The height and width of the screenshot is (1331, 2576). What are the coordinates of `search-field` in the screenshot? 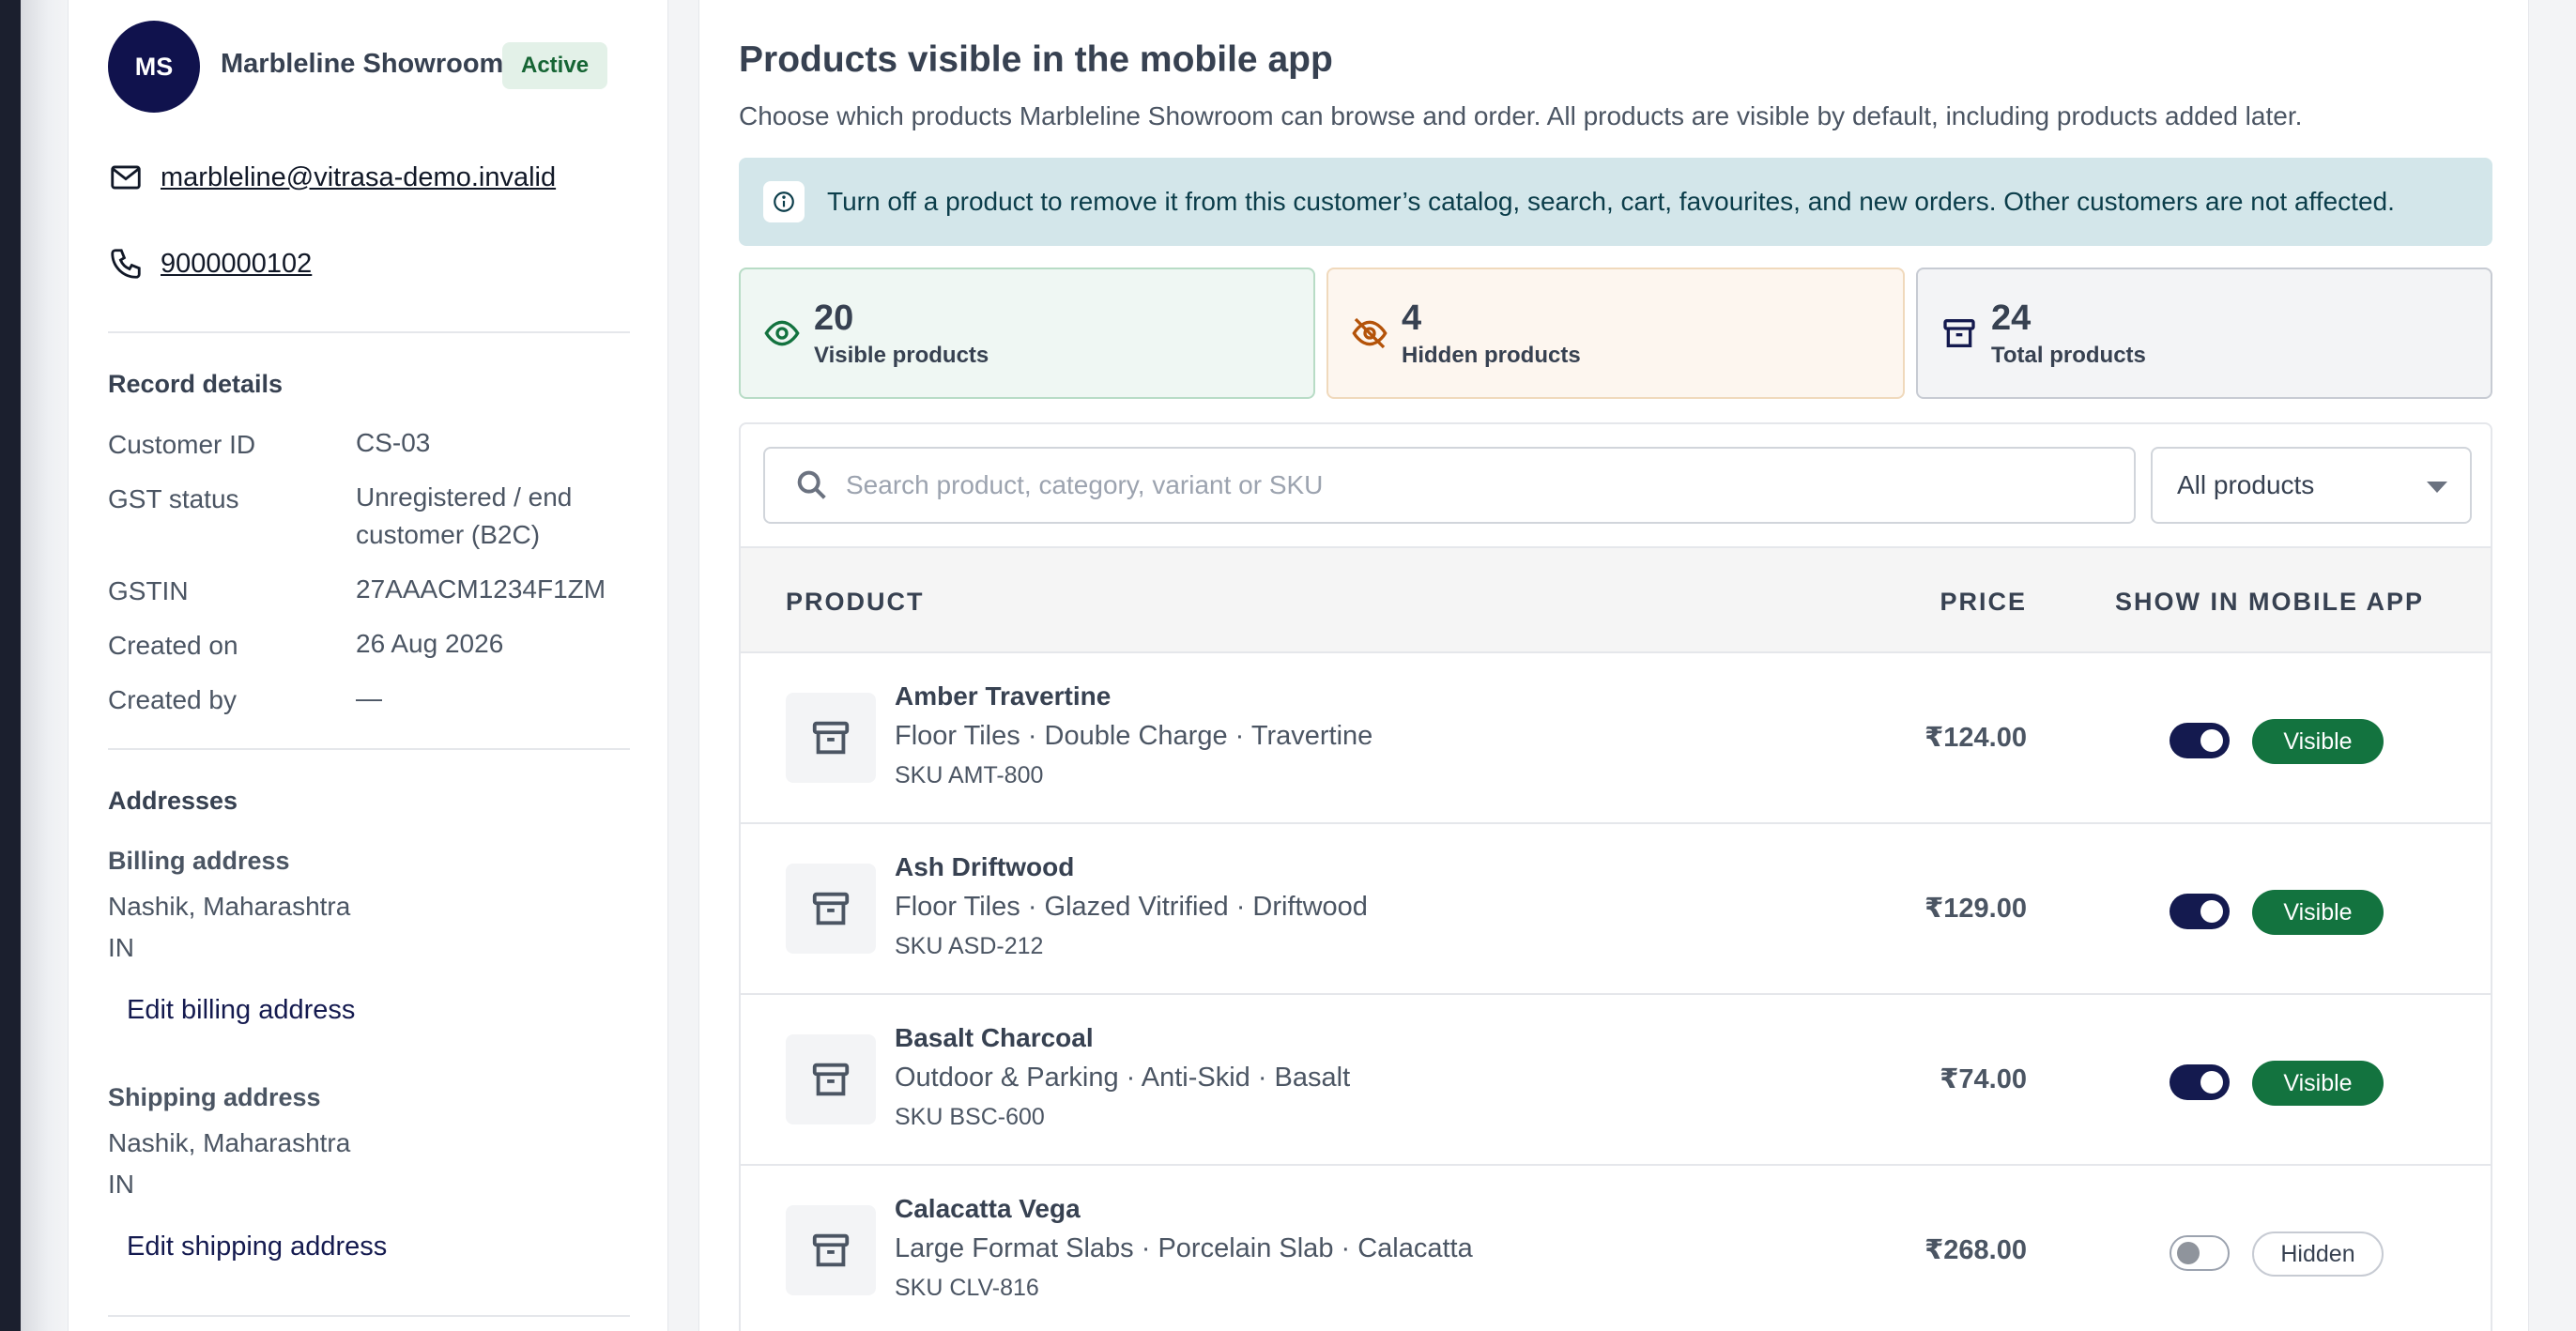 It's located at (1450, 485).